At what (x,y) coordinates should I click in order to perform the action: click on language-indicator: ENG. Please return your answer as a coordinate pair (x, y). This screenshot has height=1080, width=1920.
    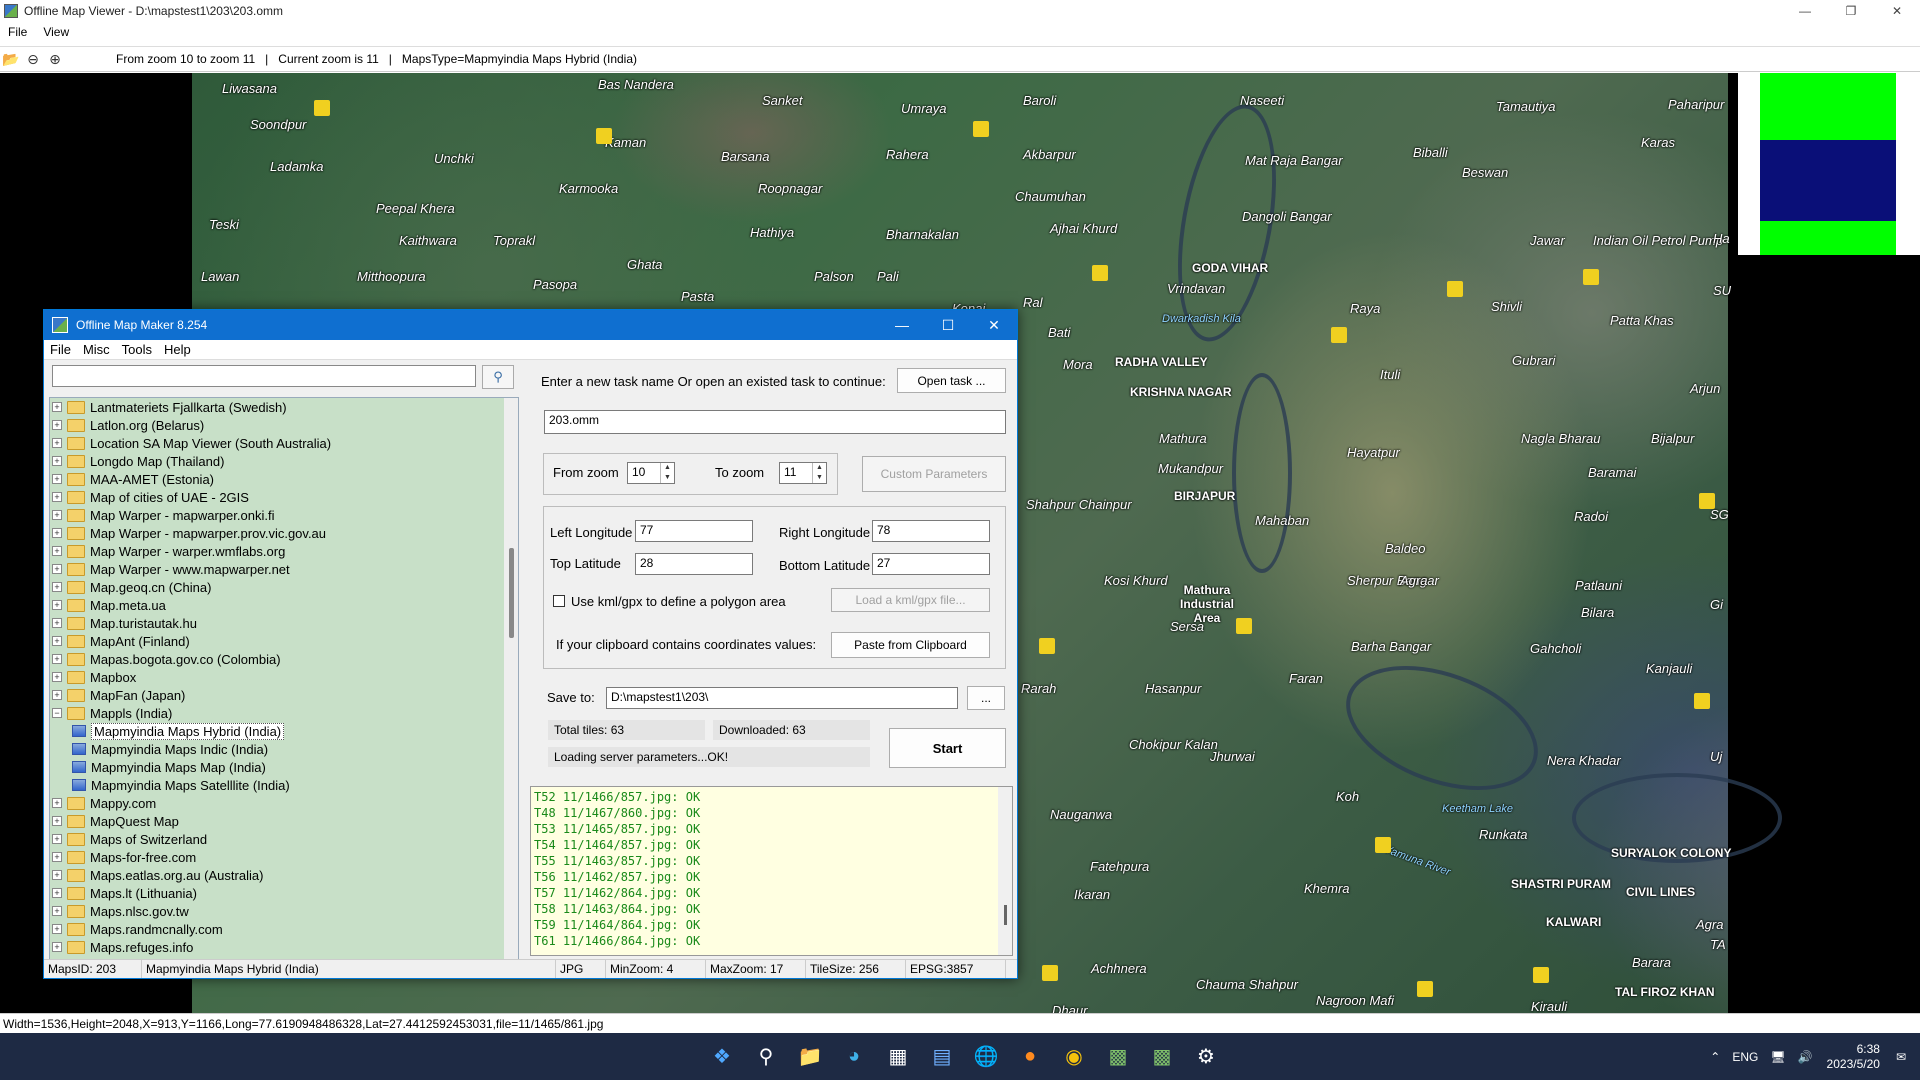
    Looking at the image, I should click on (1745, 1057).